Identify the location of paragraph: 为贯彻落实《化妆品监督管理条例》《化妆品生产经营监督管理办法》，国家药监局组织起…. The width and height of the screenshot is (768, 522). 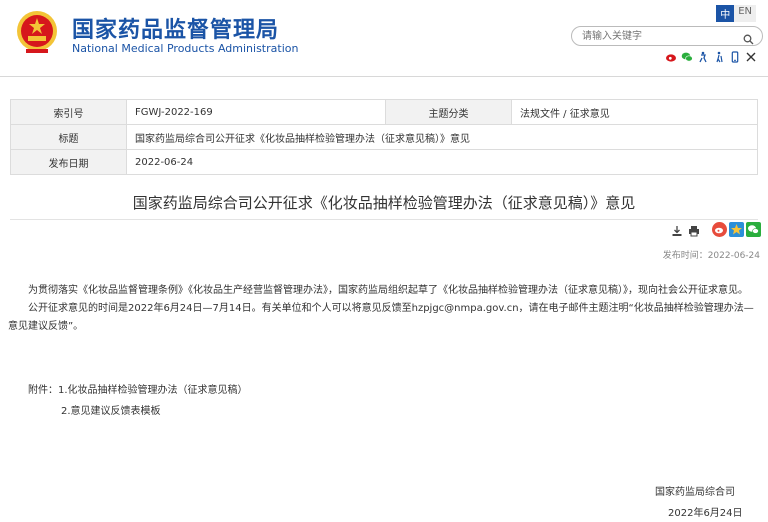
(383, 291).